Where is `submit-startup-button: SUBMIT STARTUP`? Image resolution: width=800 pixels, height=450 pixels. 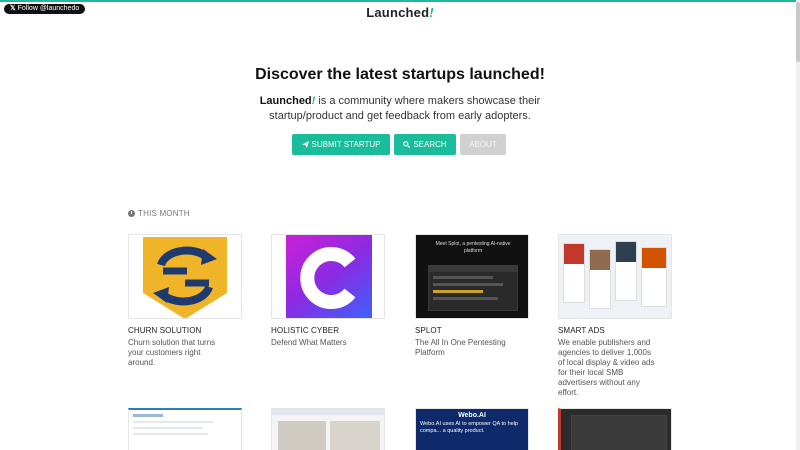
submit-startup-button: SUBMIT STARTUP is located at coordinates (341, 144).